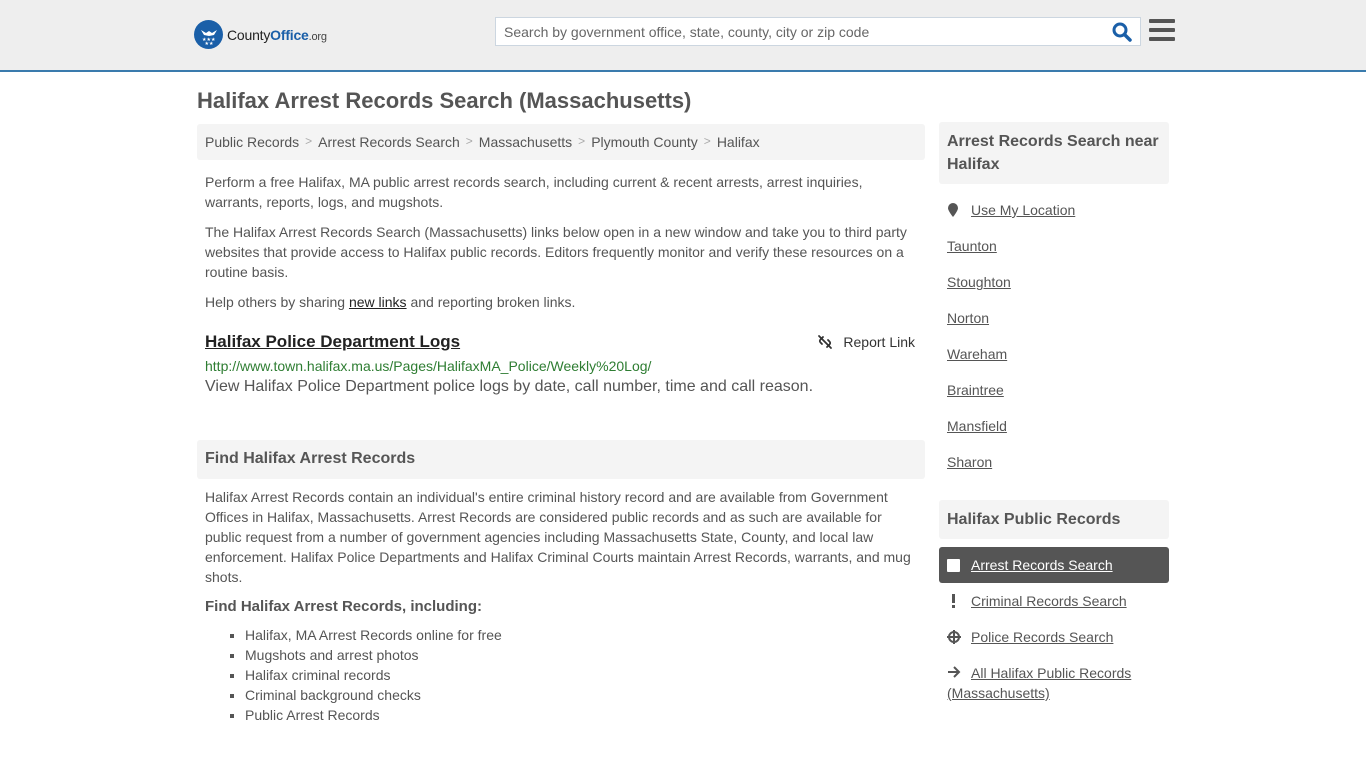 This screenshot has width=1366, height=768. I want to click on nearby-city-item: Braintree, so click(1054, 390).